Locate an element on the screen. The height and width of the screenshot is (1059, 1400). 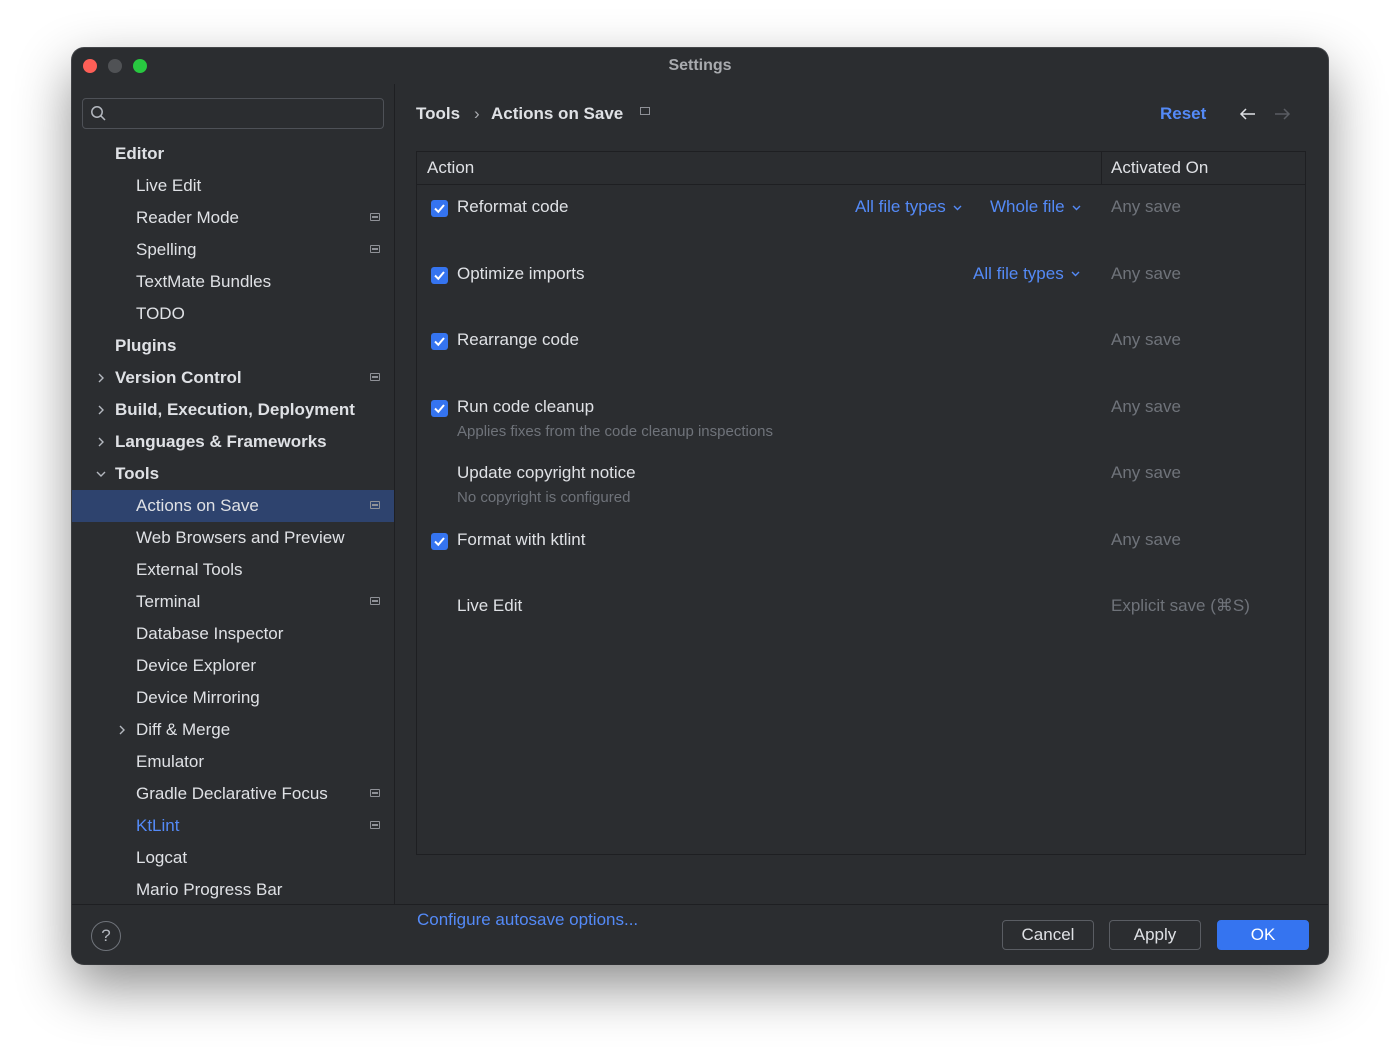
action-label: Rearrange code is located at coordinates (518, 339).